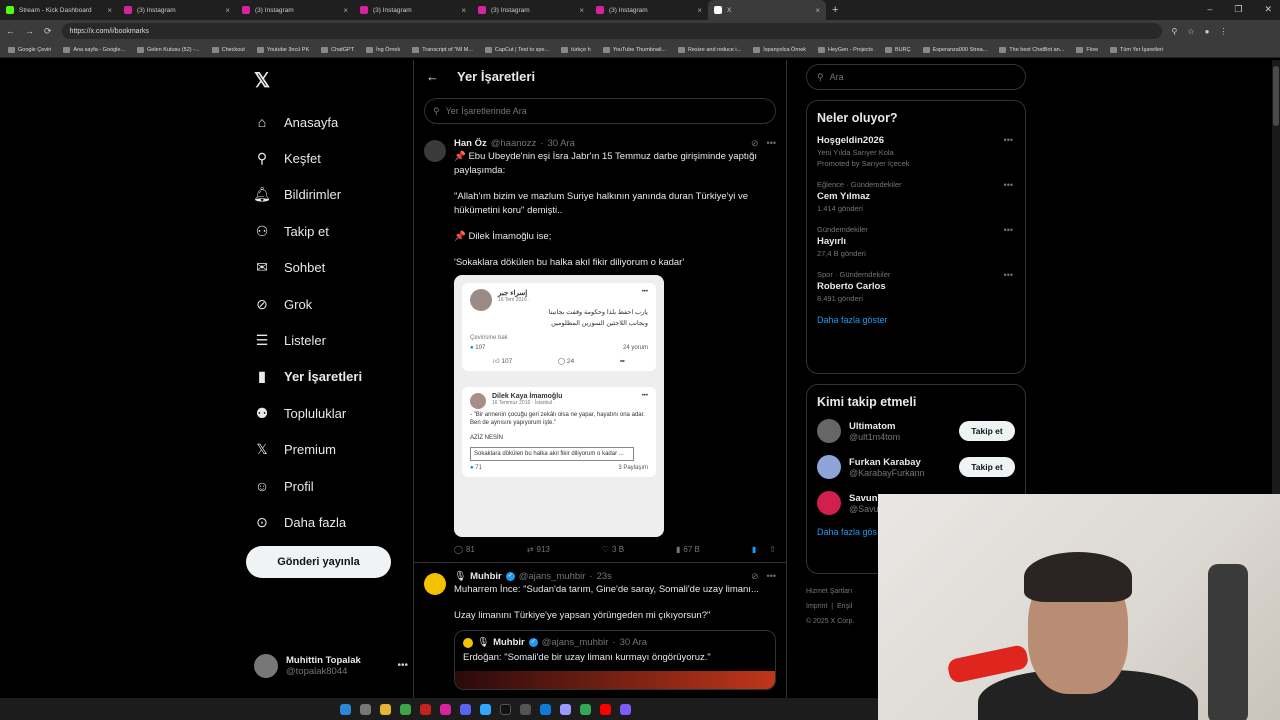 This screenshot has height=720, width=1280. I want to click on footer-link: Imprint, so click(816, 606).